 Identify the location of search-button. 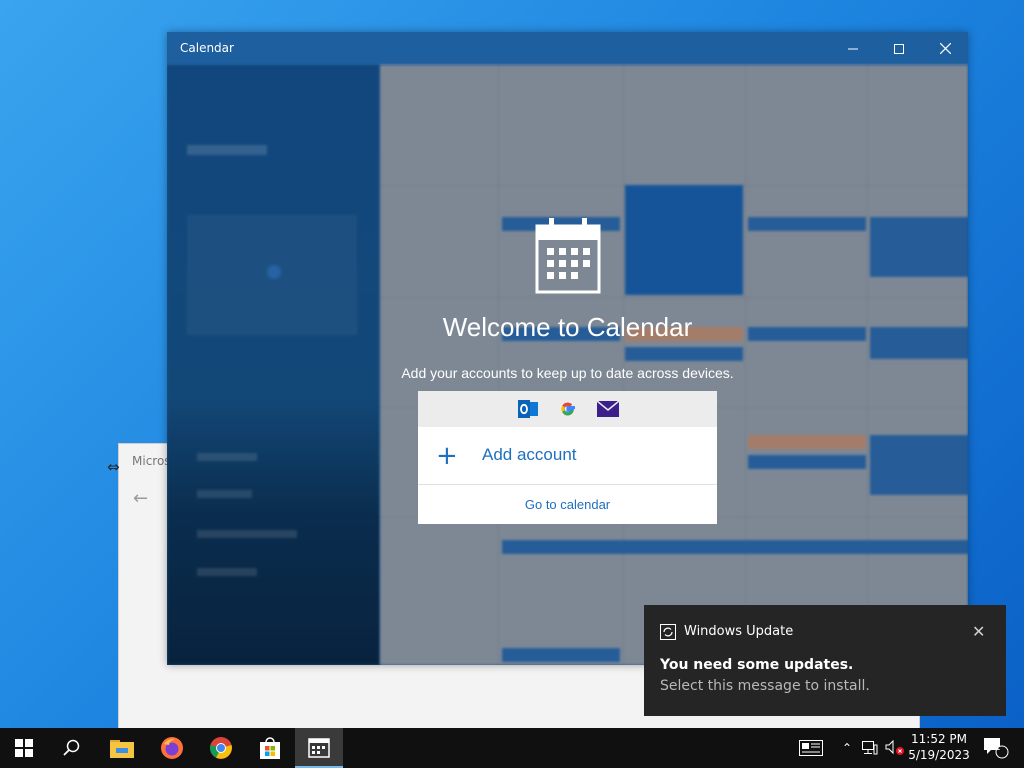
(72, 748).